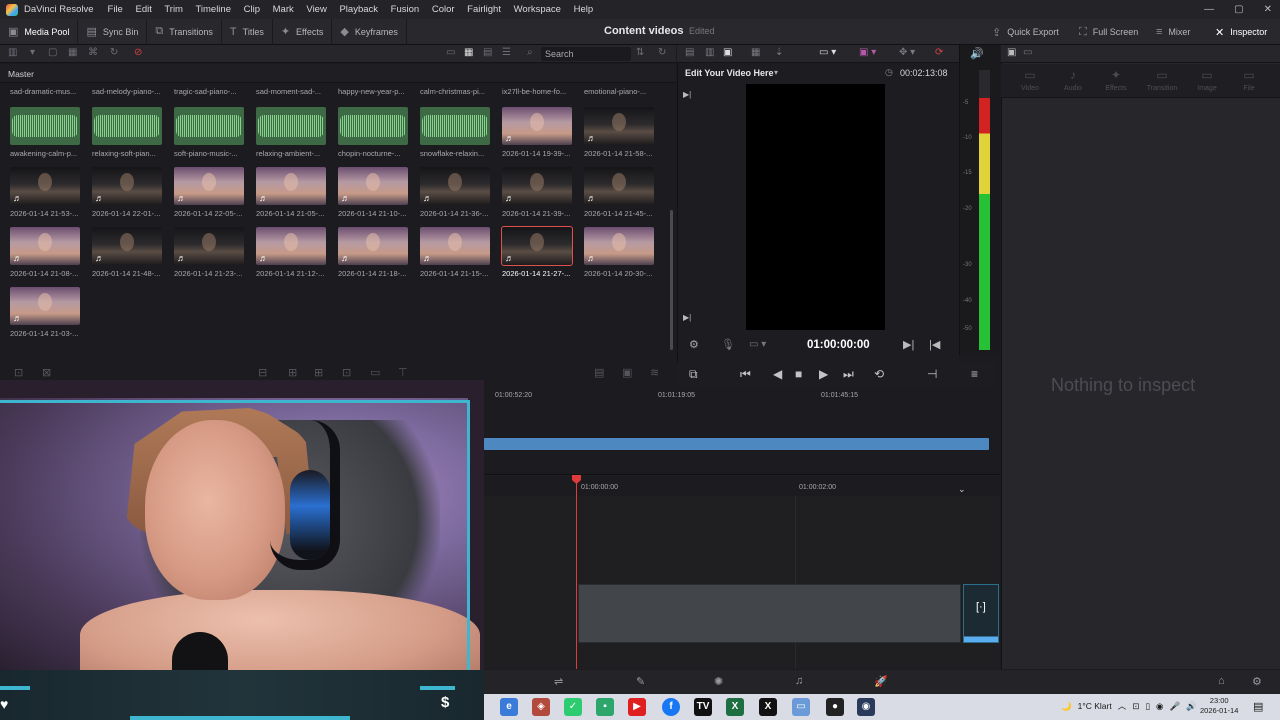 This screenshot has width=1280, height=720. Describe the element at coordinates (1030, 80) in the screenshot. I see `tab-video: ▭ Video` at that location.